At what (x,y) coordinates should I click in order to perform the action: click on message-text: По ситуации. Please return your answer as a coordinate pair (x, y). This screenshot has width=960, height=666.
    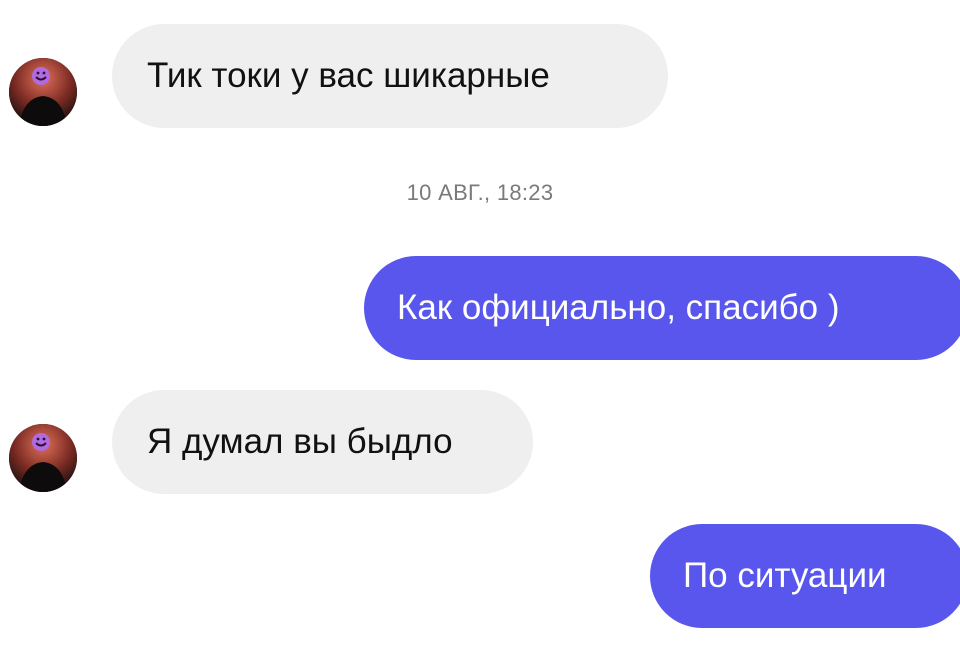
    Looking at the image, I should click on (785, 575).